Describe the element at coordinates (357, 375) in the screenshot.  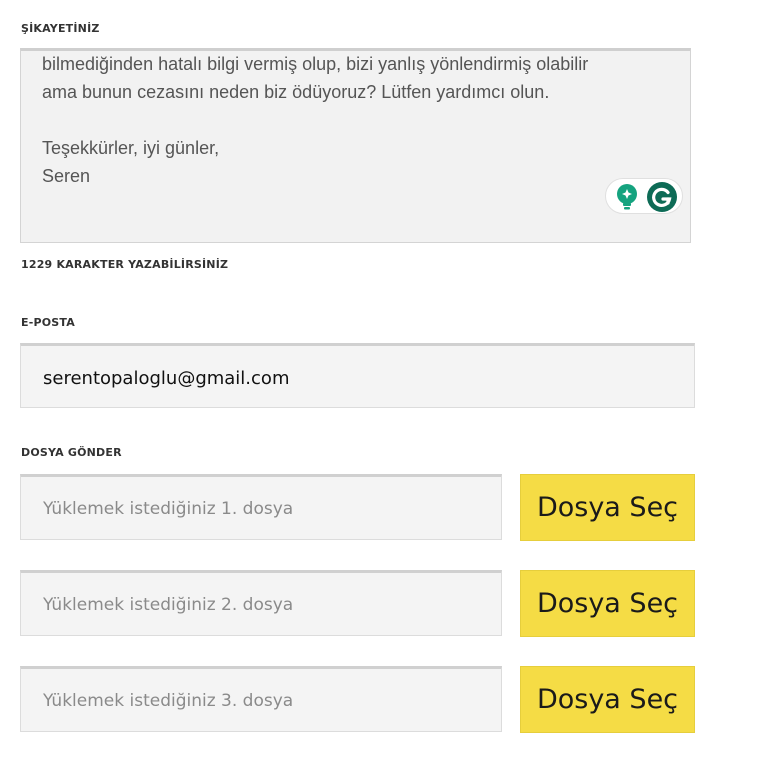
I see `email-input: serentopaloglu@gmail.com` at that location.